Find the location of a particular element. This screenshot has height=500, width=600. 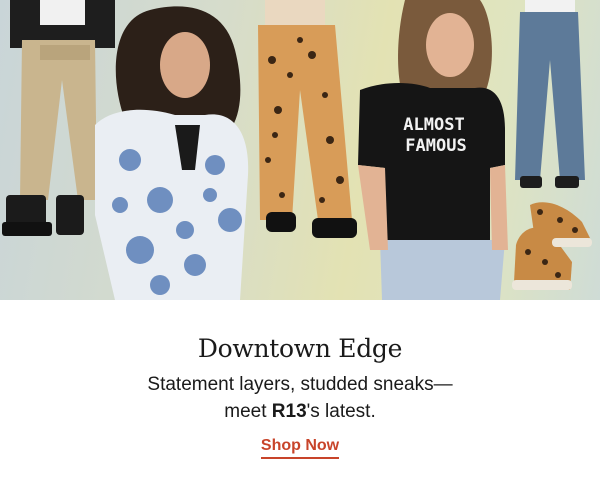

model-leopard-pants is located at coordinates (307, 119).